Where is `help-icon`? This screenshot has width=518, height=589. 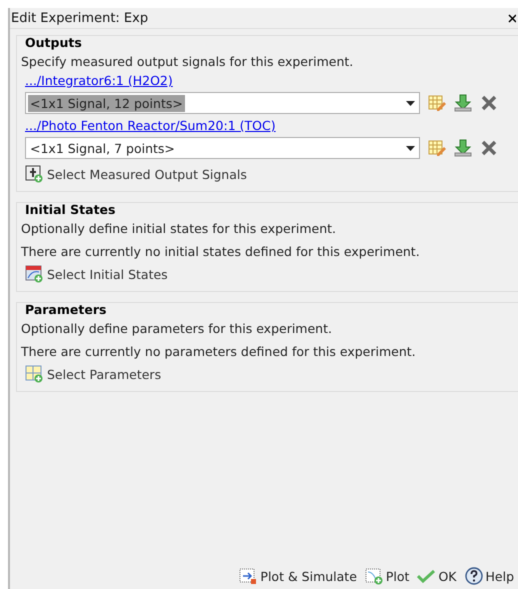 help-icon is located at coordinates (473, 576).